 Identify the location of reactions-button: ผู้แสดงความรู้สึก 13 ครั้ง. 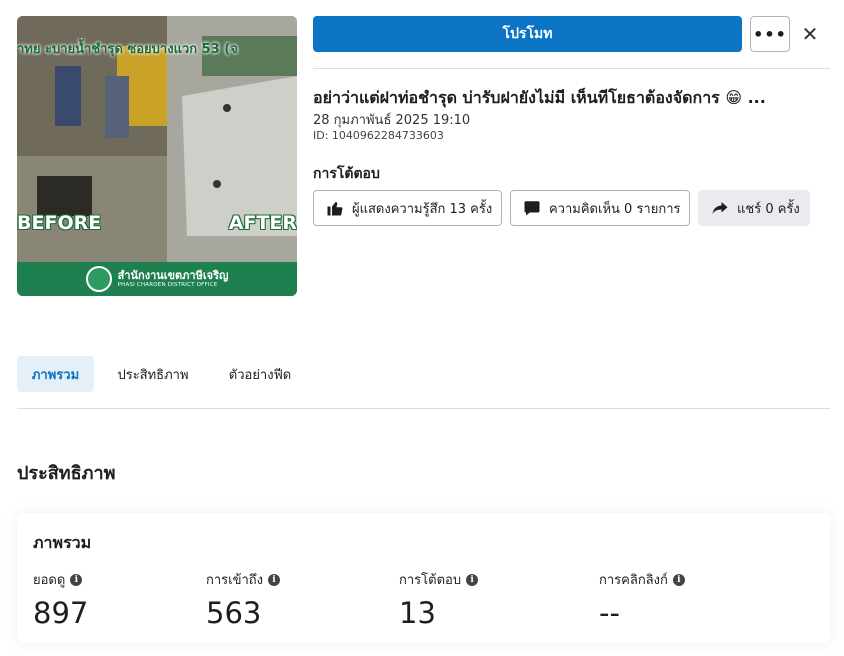
(407, 208).